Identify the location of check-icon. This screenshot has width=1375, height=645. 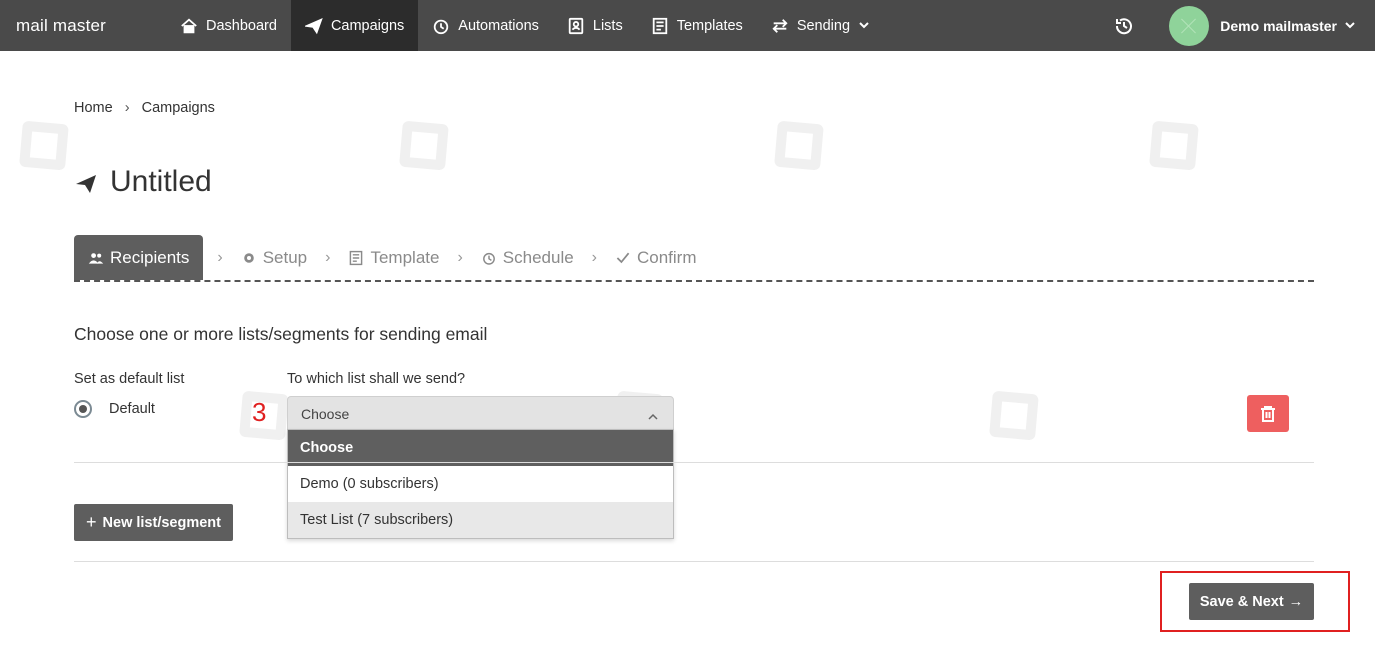
(623, 257).